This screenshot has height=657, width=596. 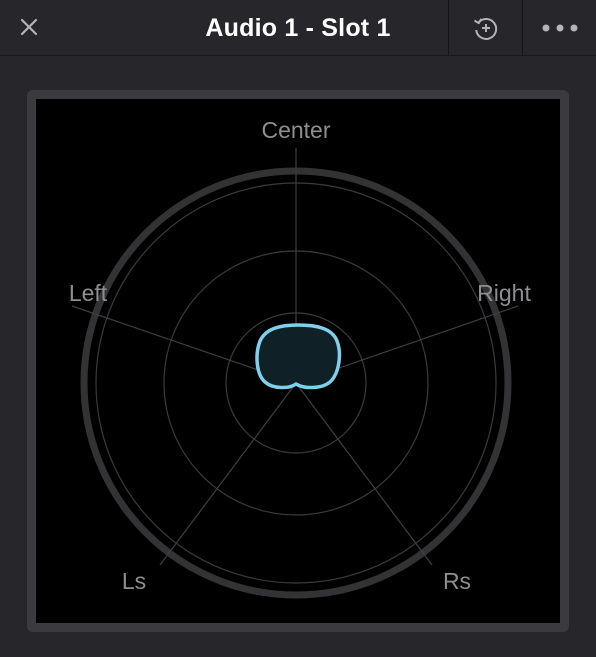 I want to click on more-horizontal-icon, so click(x=559, y=27).